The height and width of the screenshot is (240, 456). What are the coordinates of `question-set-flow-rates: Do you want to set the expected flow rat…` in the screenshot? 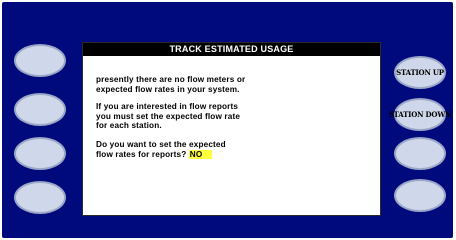 It's located at (161, 149).